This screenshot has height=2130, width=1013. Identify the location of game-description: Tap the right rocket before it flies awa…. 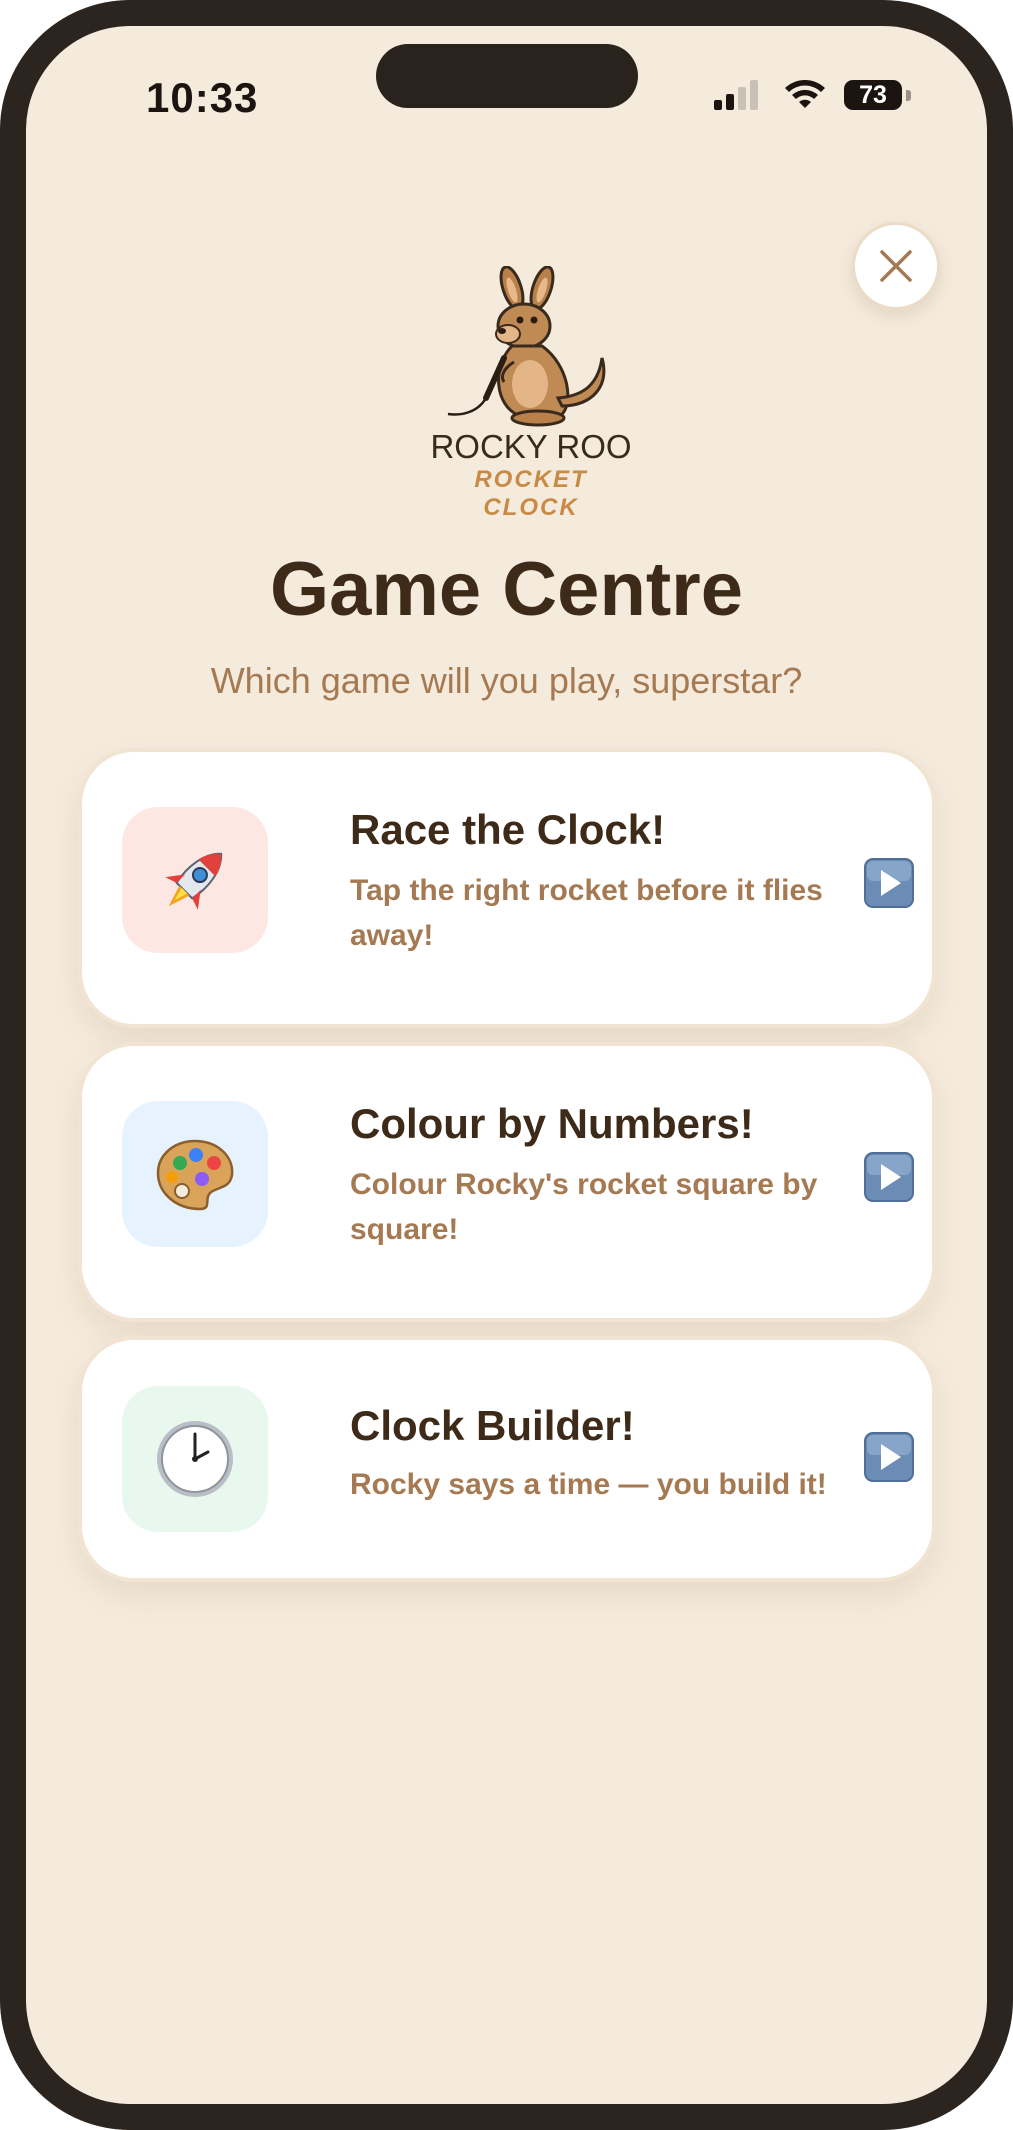
(586, 913).